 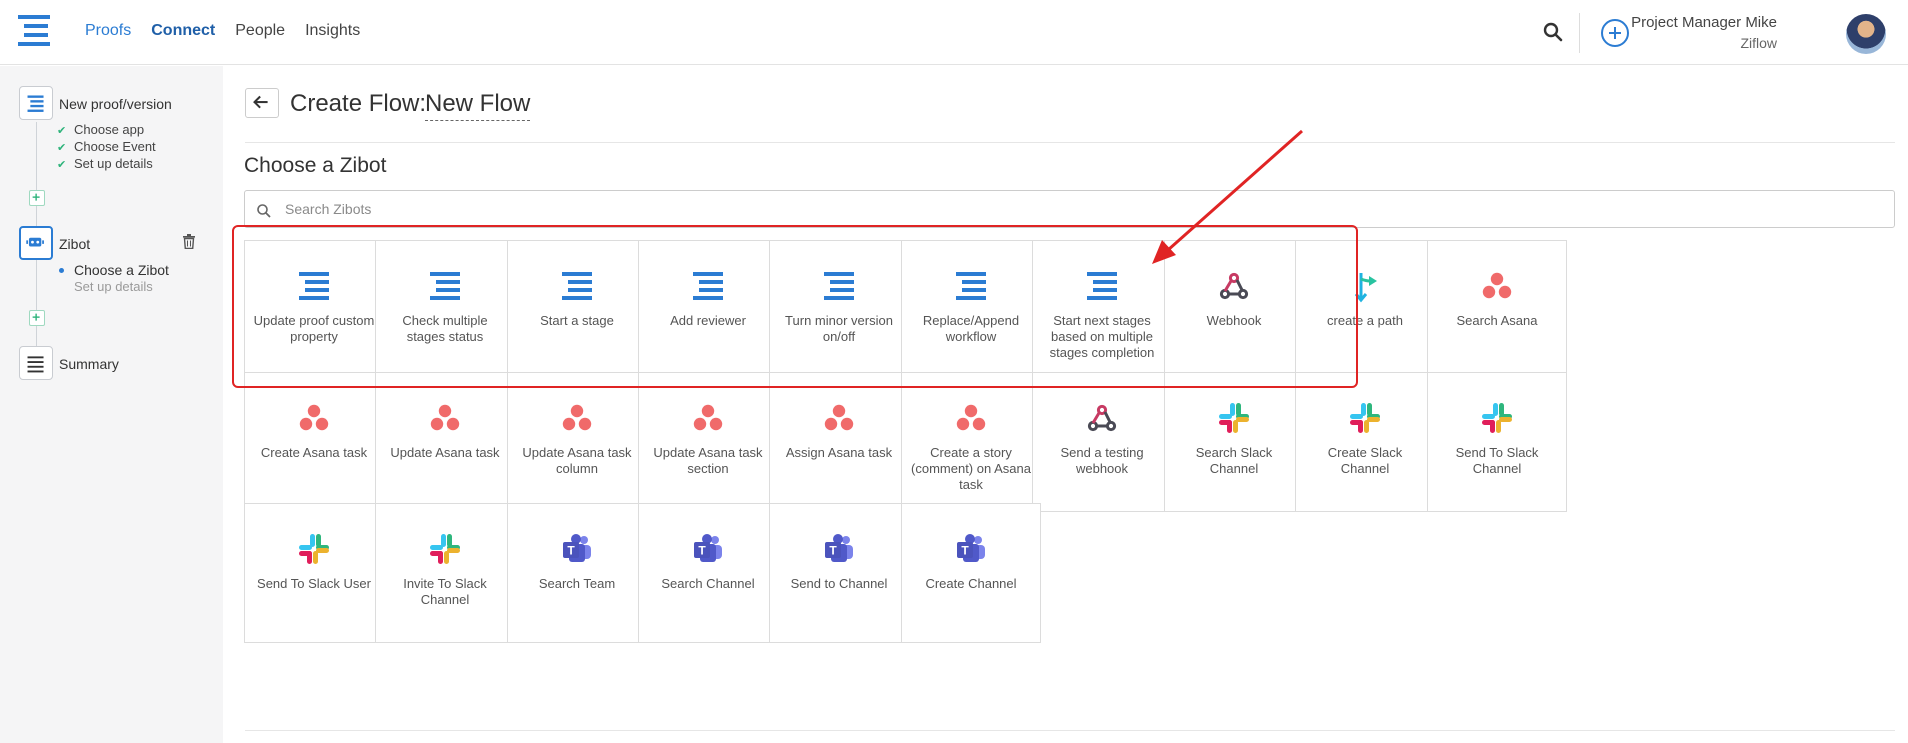 What do you see at coordinates (61, 270) in the screenshot?
I see `current-substep-dot` at bounding box center [61, 270].